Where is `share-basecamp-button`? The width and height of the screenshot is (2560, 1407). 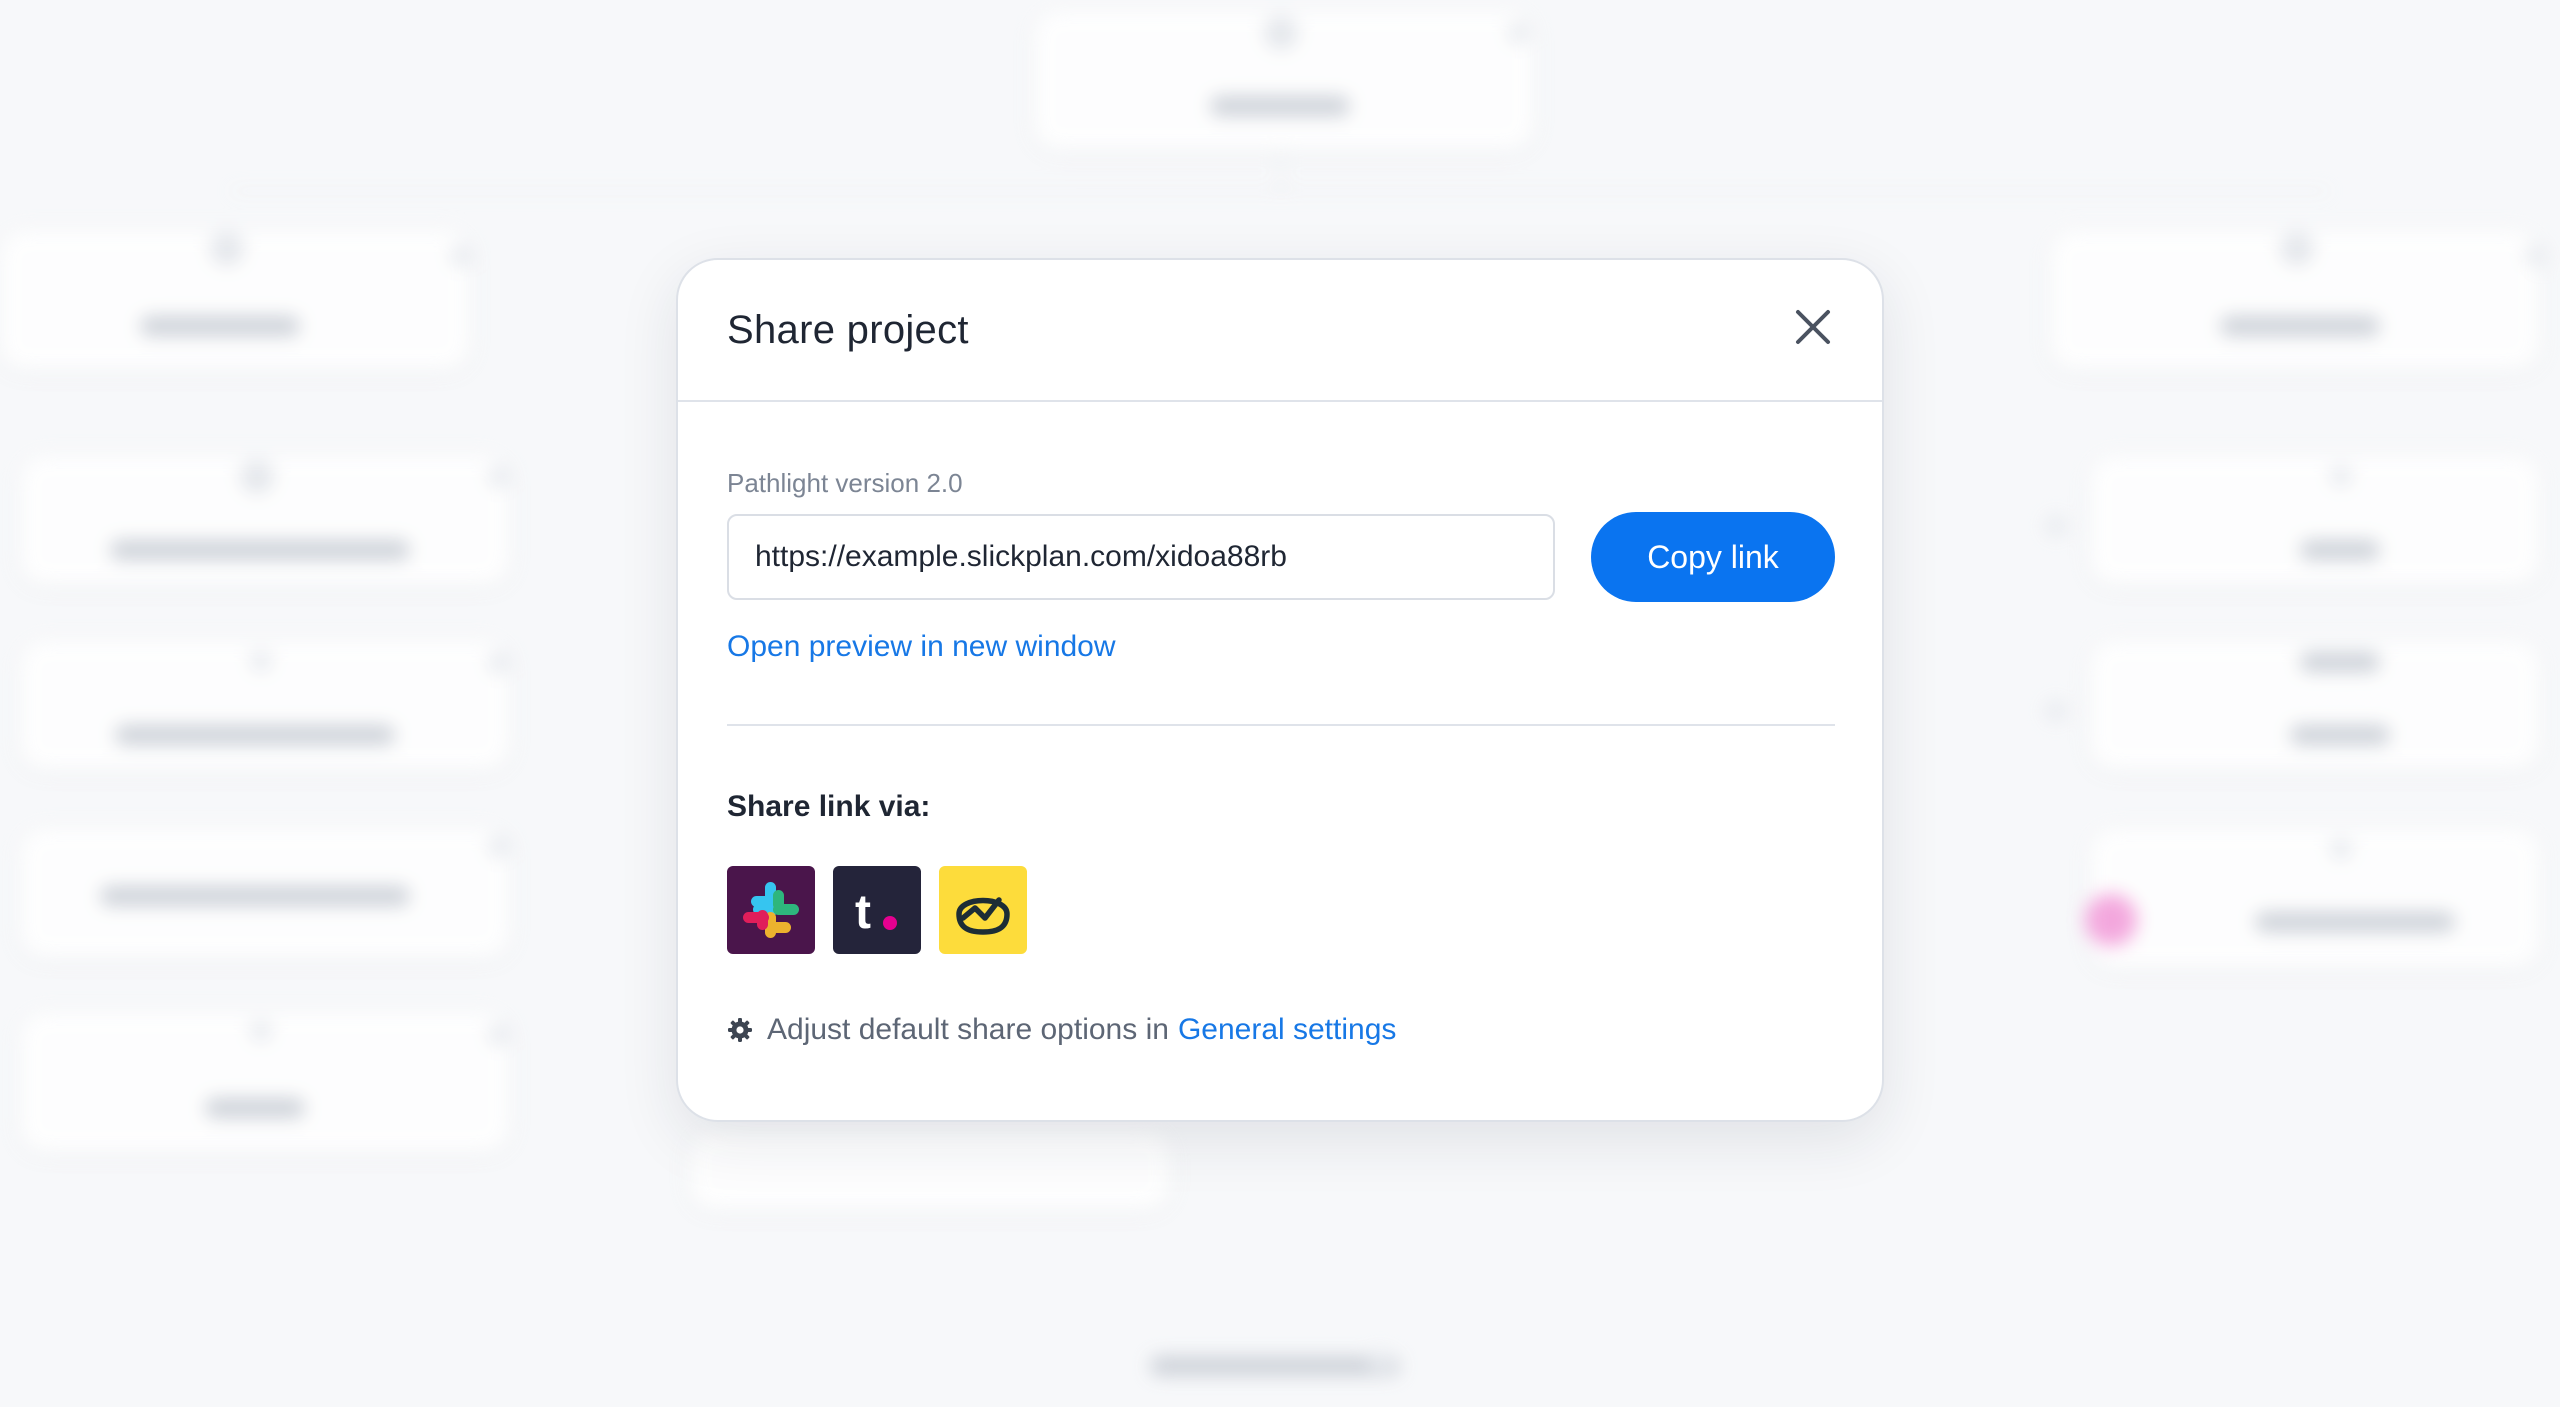 share-basecamp-button is located at coordinates (983, 910).